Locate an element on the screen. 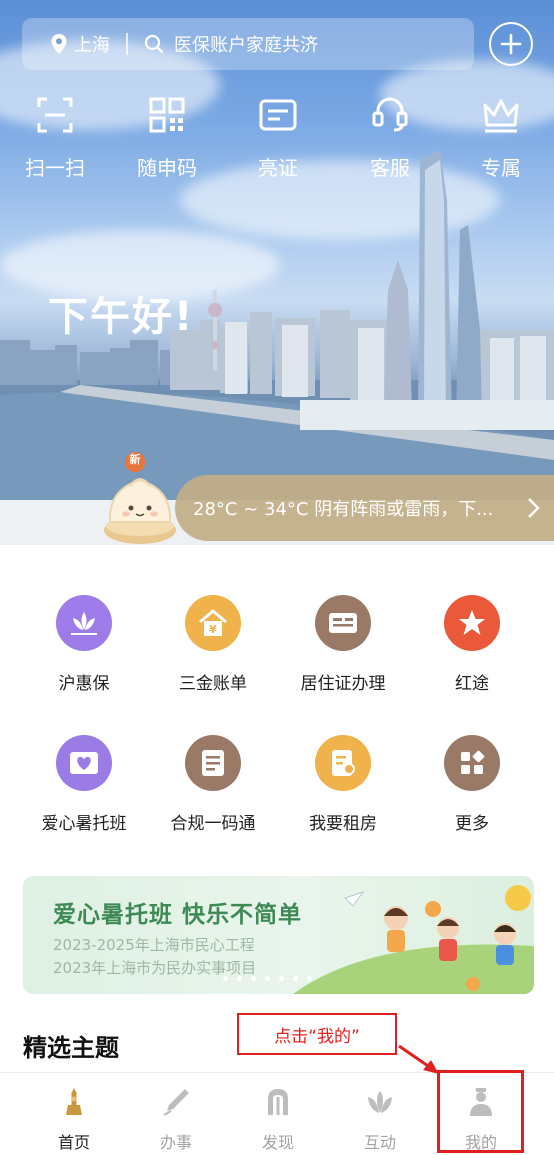  home-icon is located at coordinates (74, 1101).